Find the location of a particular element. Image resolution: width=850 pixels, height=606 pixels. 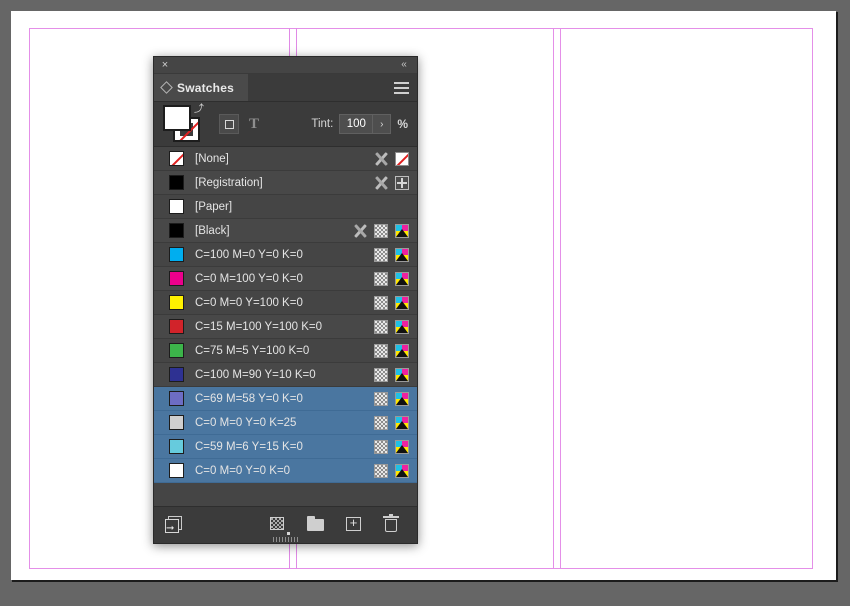

swatch-row: C=59 M=6 Y=15 K=0 is located at coordinates (285, 447).